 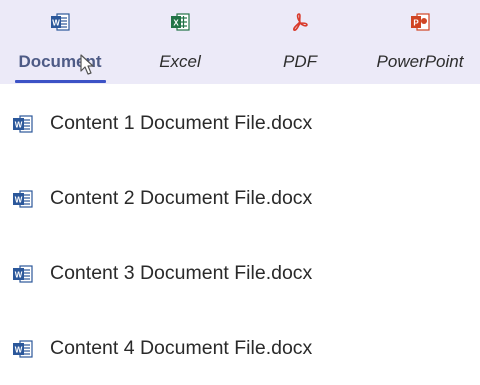 What do you see at coordinates (87, 64) in the screenshot?
I see `mouse-cursor-icon` at bounding box center [87, 64].